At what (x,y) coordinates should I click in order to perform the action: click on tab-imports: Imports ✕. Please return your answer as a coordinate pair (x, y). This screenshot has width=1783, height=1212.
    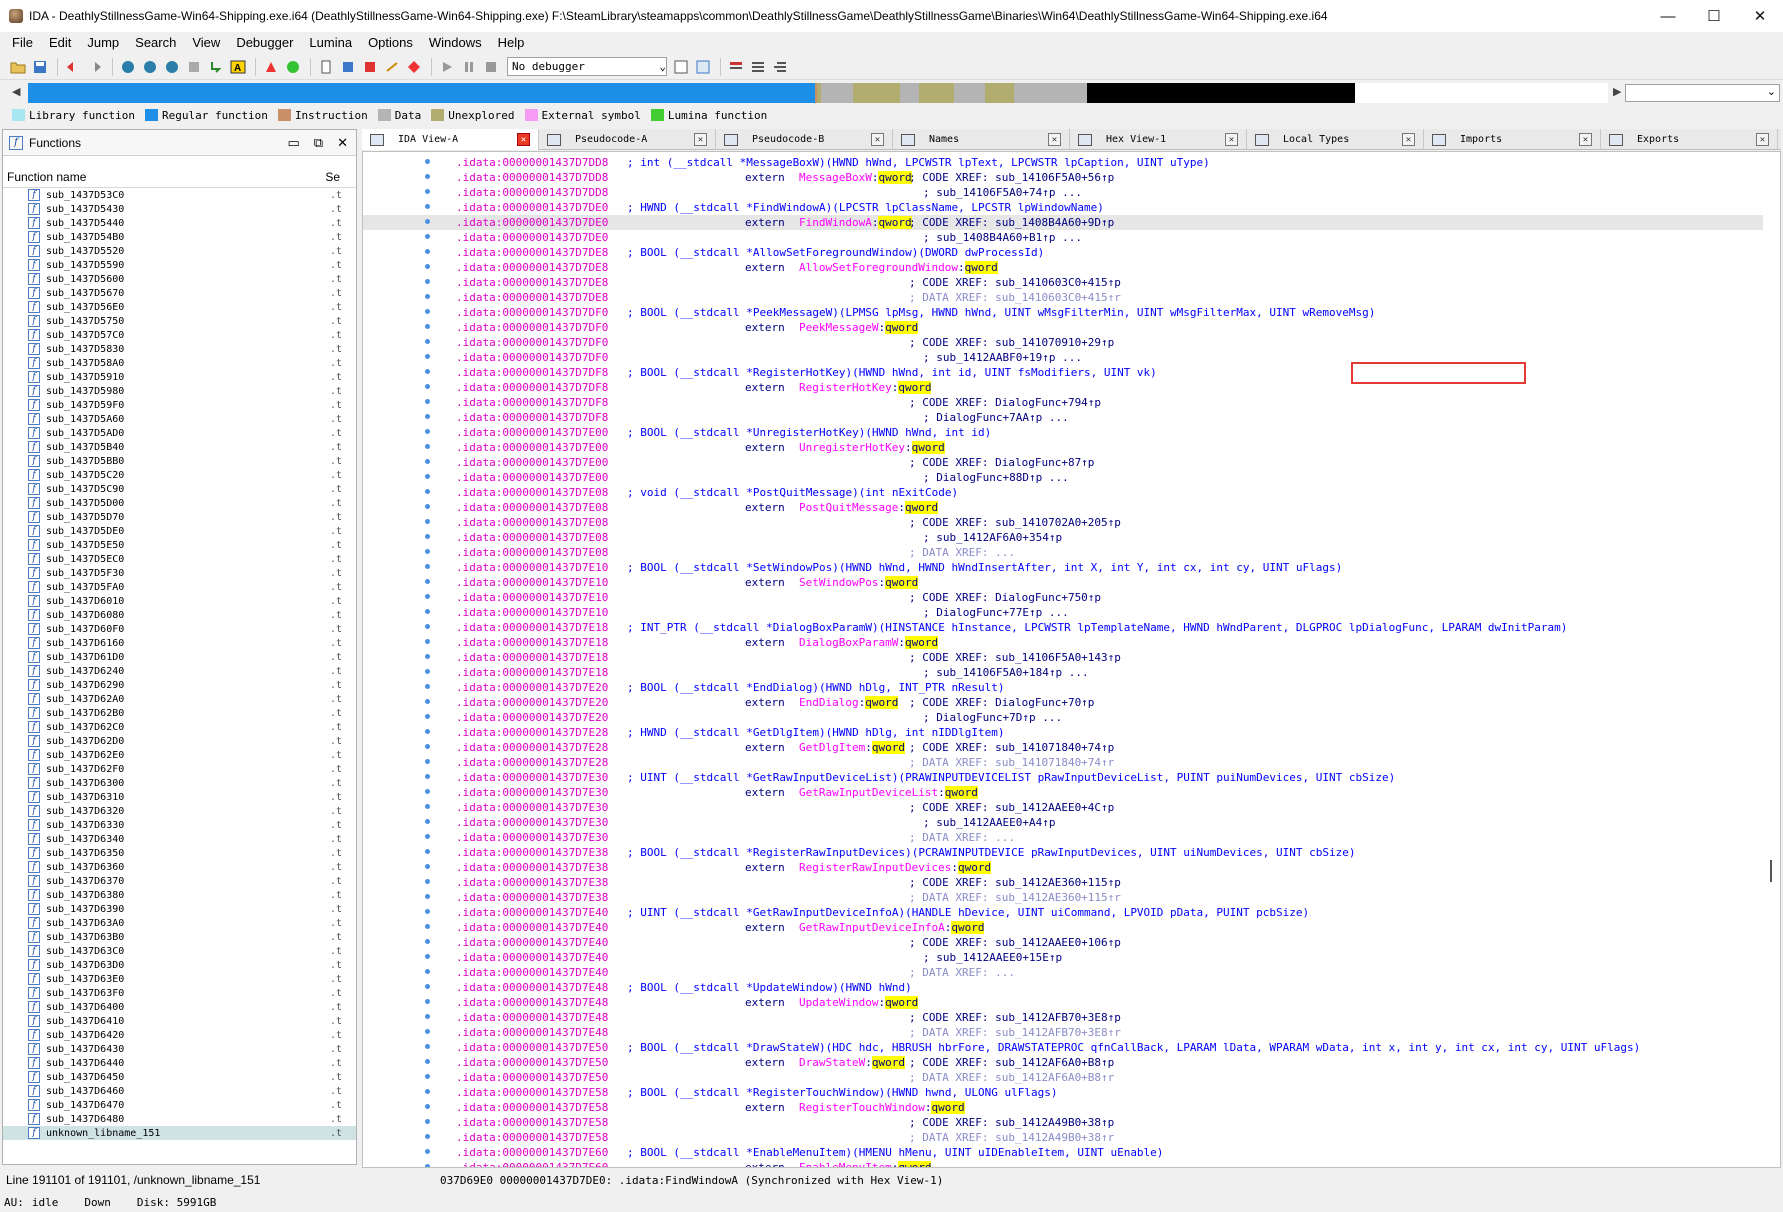
    Looking at the image, I should click on (1512, 139).